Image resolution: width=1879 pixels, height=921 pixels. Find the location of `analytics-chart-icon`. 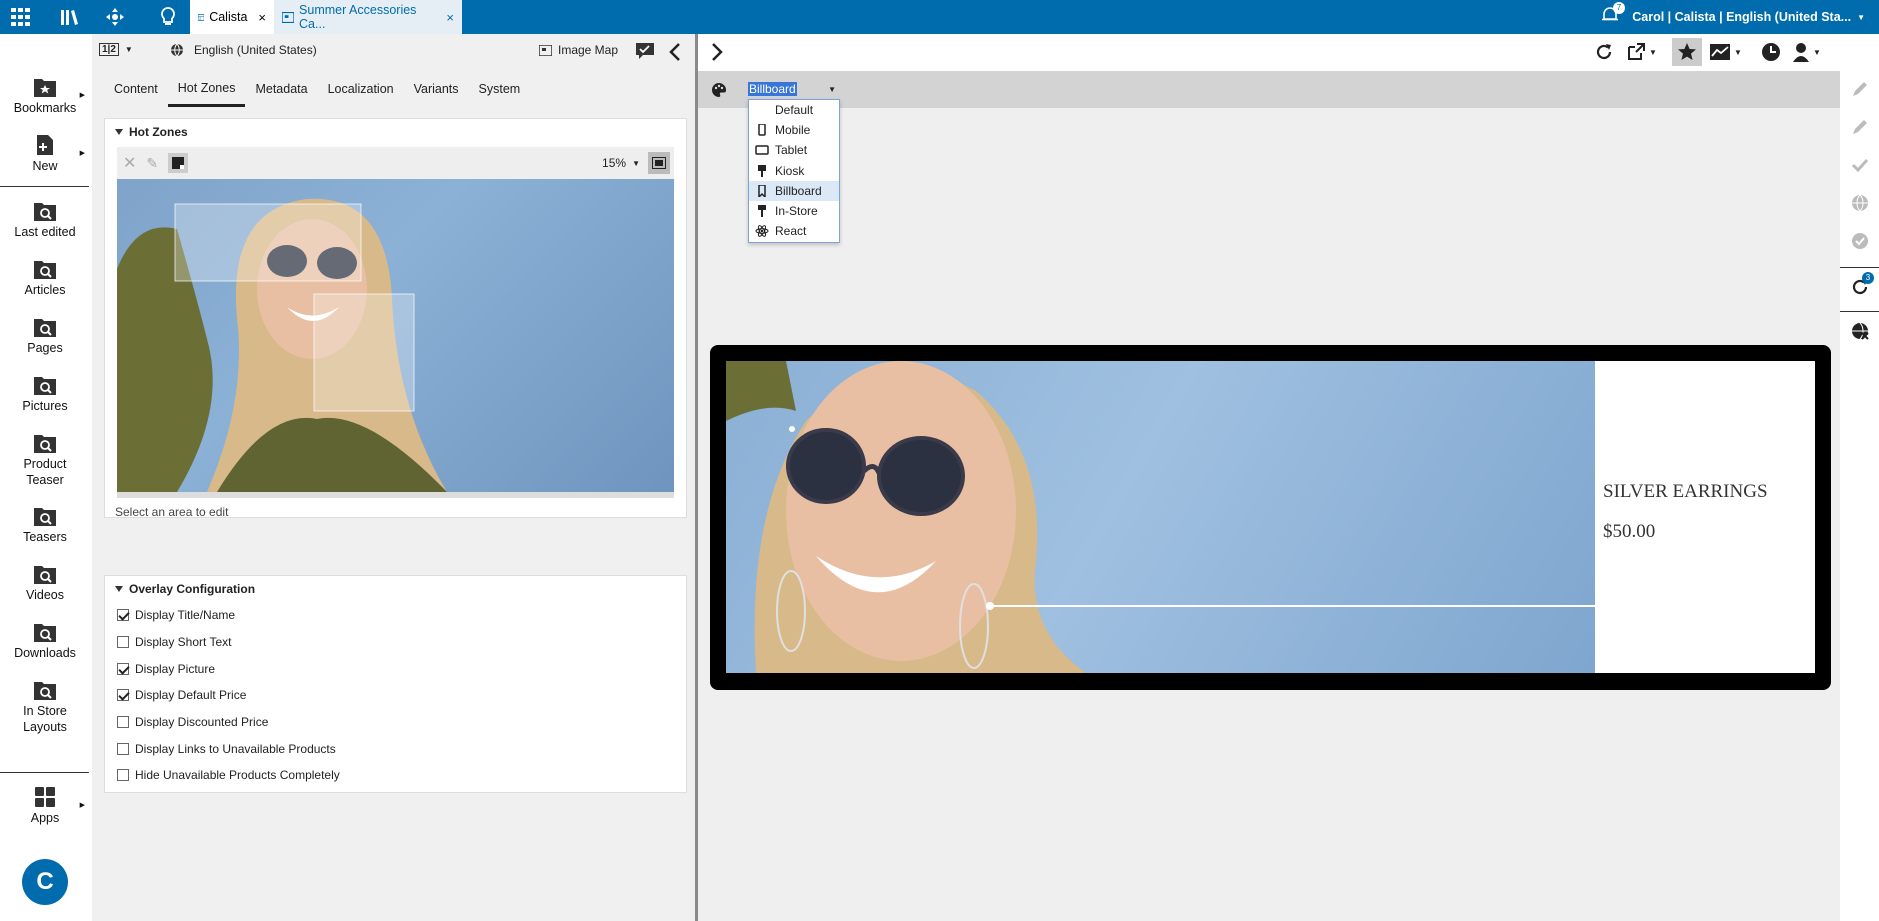

analytics-chart-icon is located at coordinates (1720, 52).